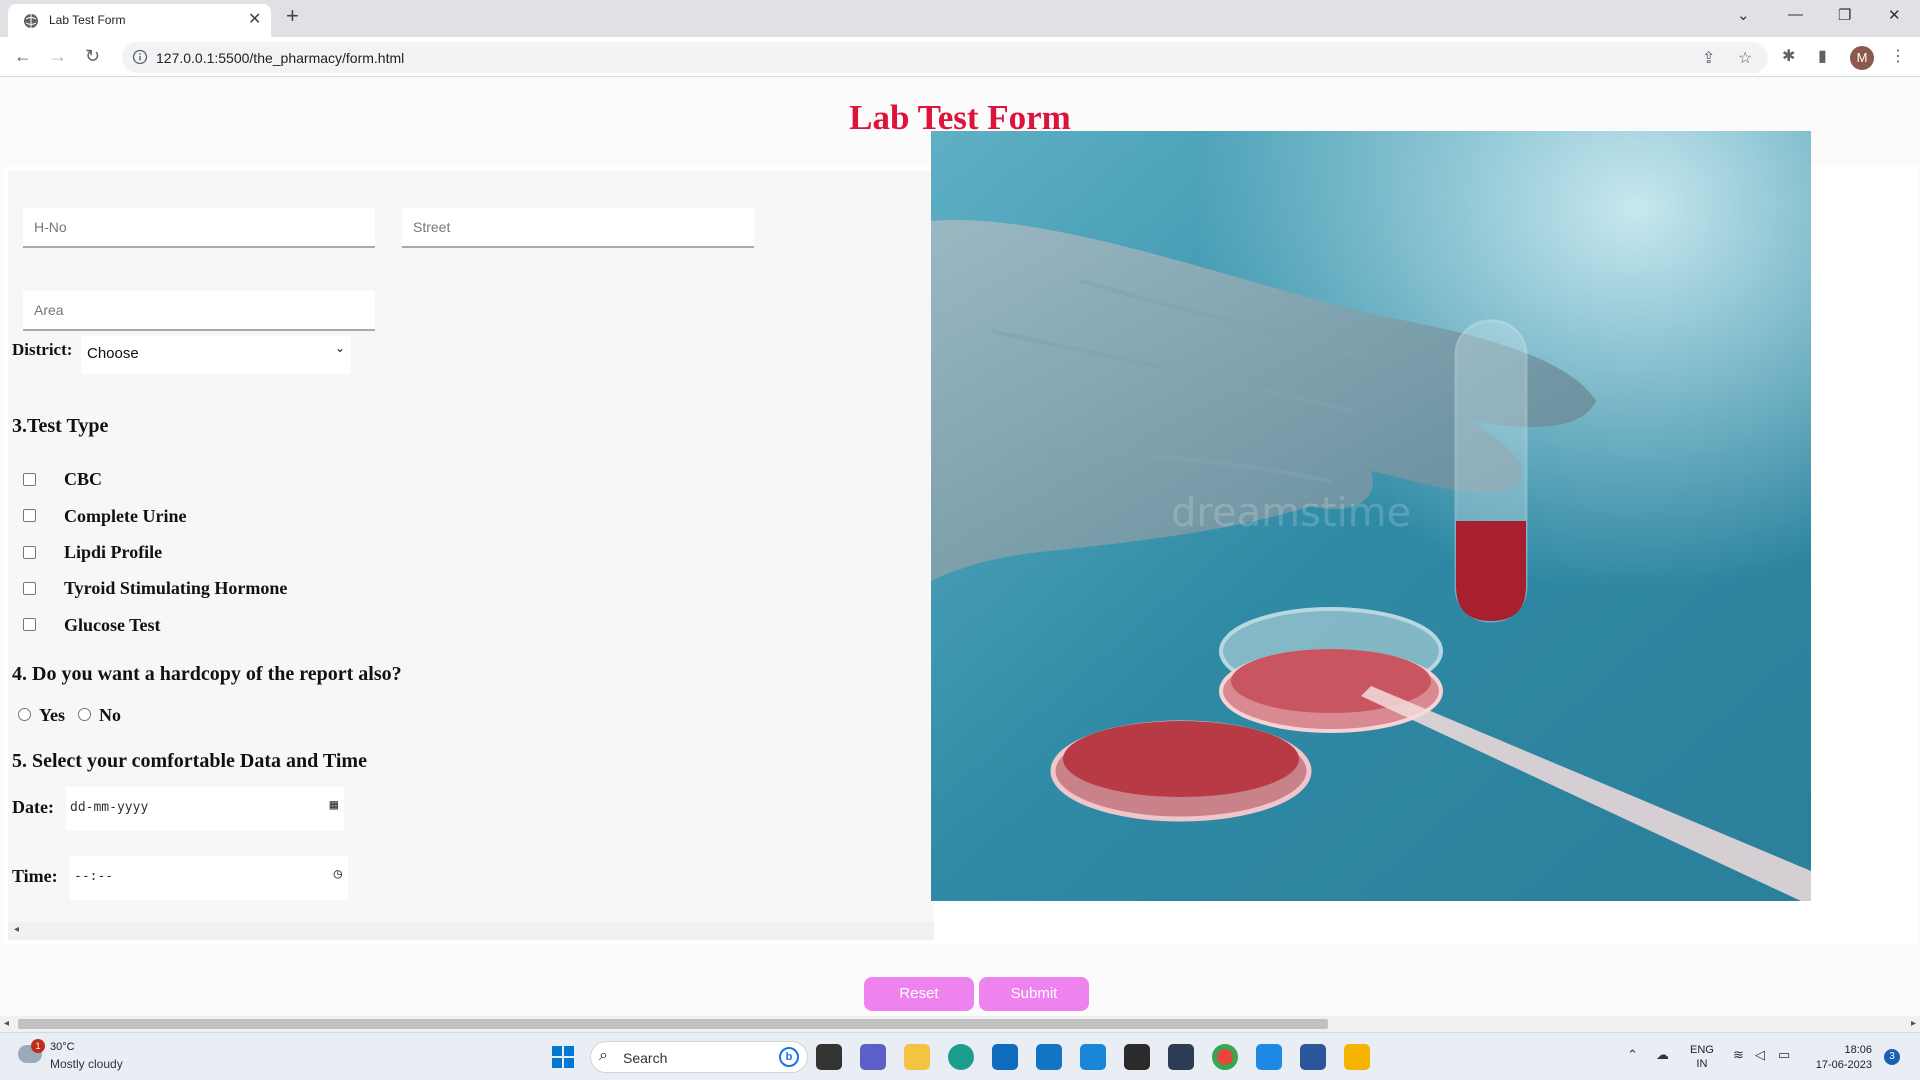  What do you see at coordinates (339, 348) in the screenshot?
I see `chevron-down-icon: ⌄` at bounding box center [339, 348].